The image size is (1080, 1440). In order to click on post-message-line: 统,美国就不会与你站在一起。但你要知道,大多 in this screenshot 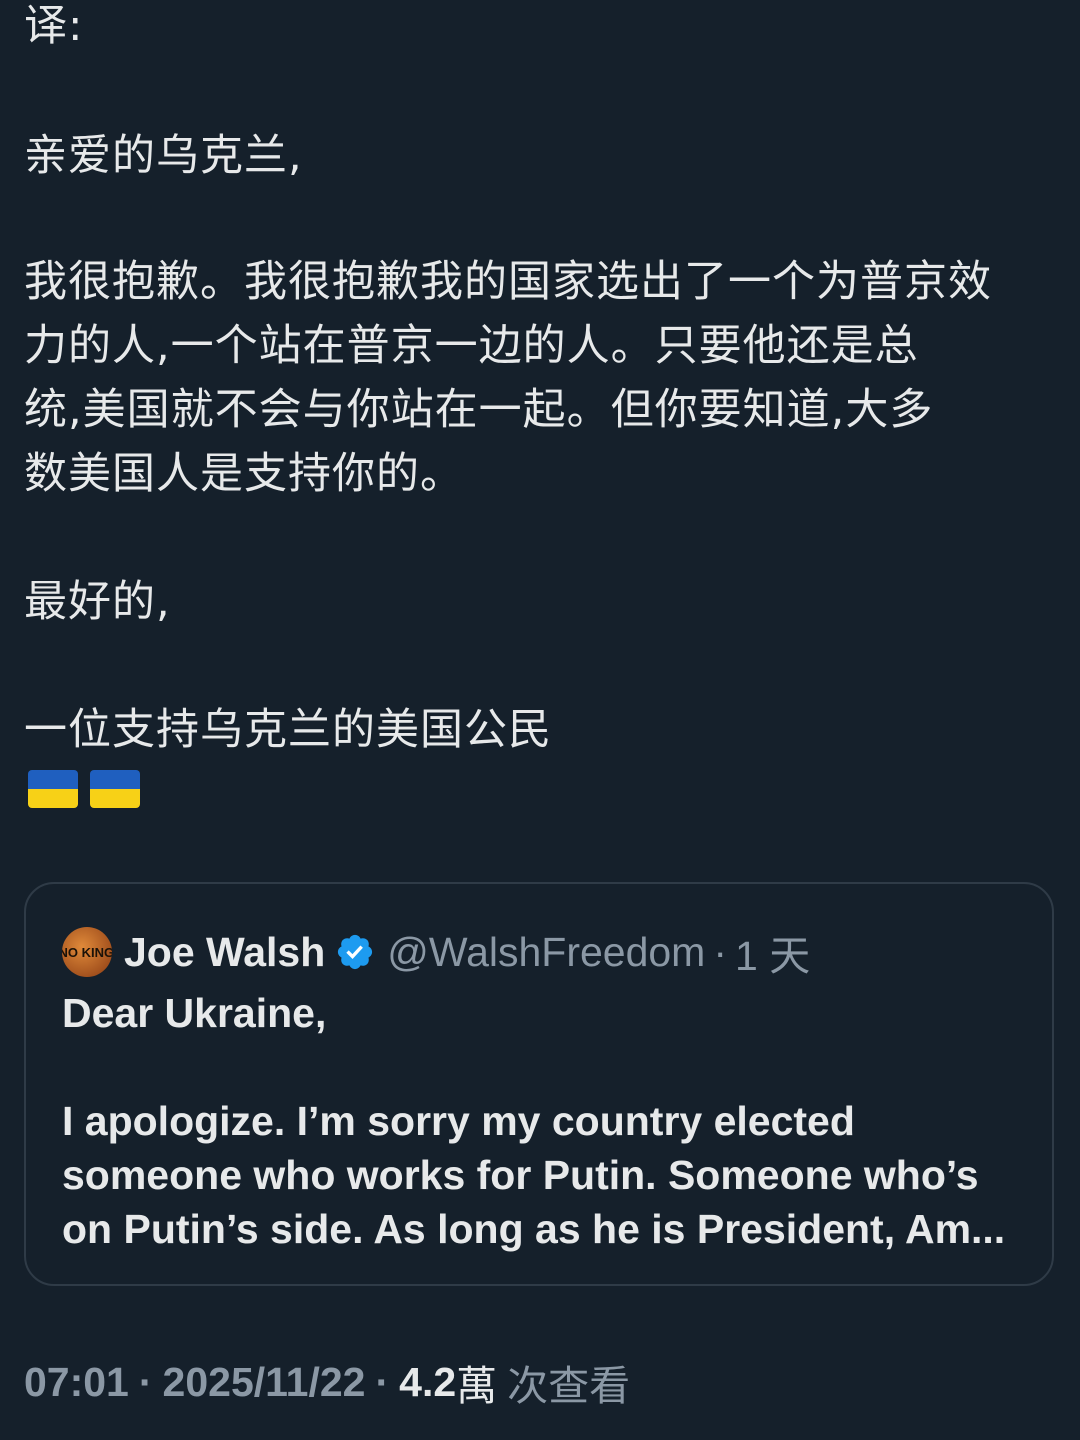, I will do `click(479, 410)`.